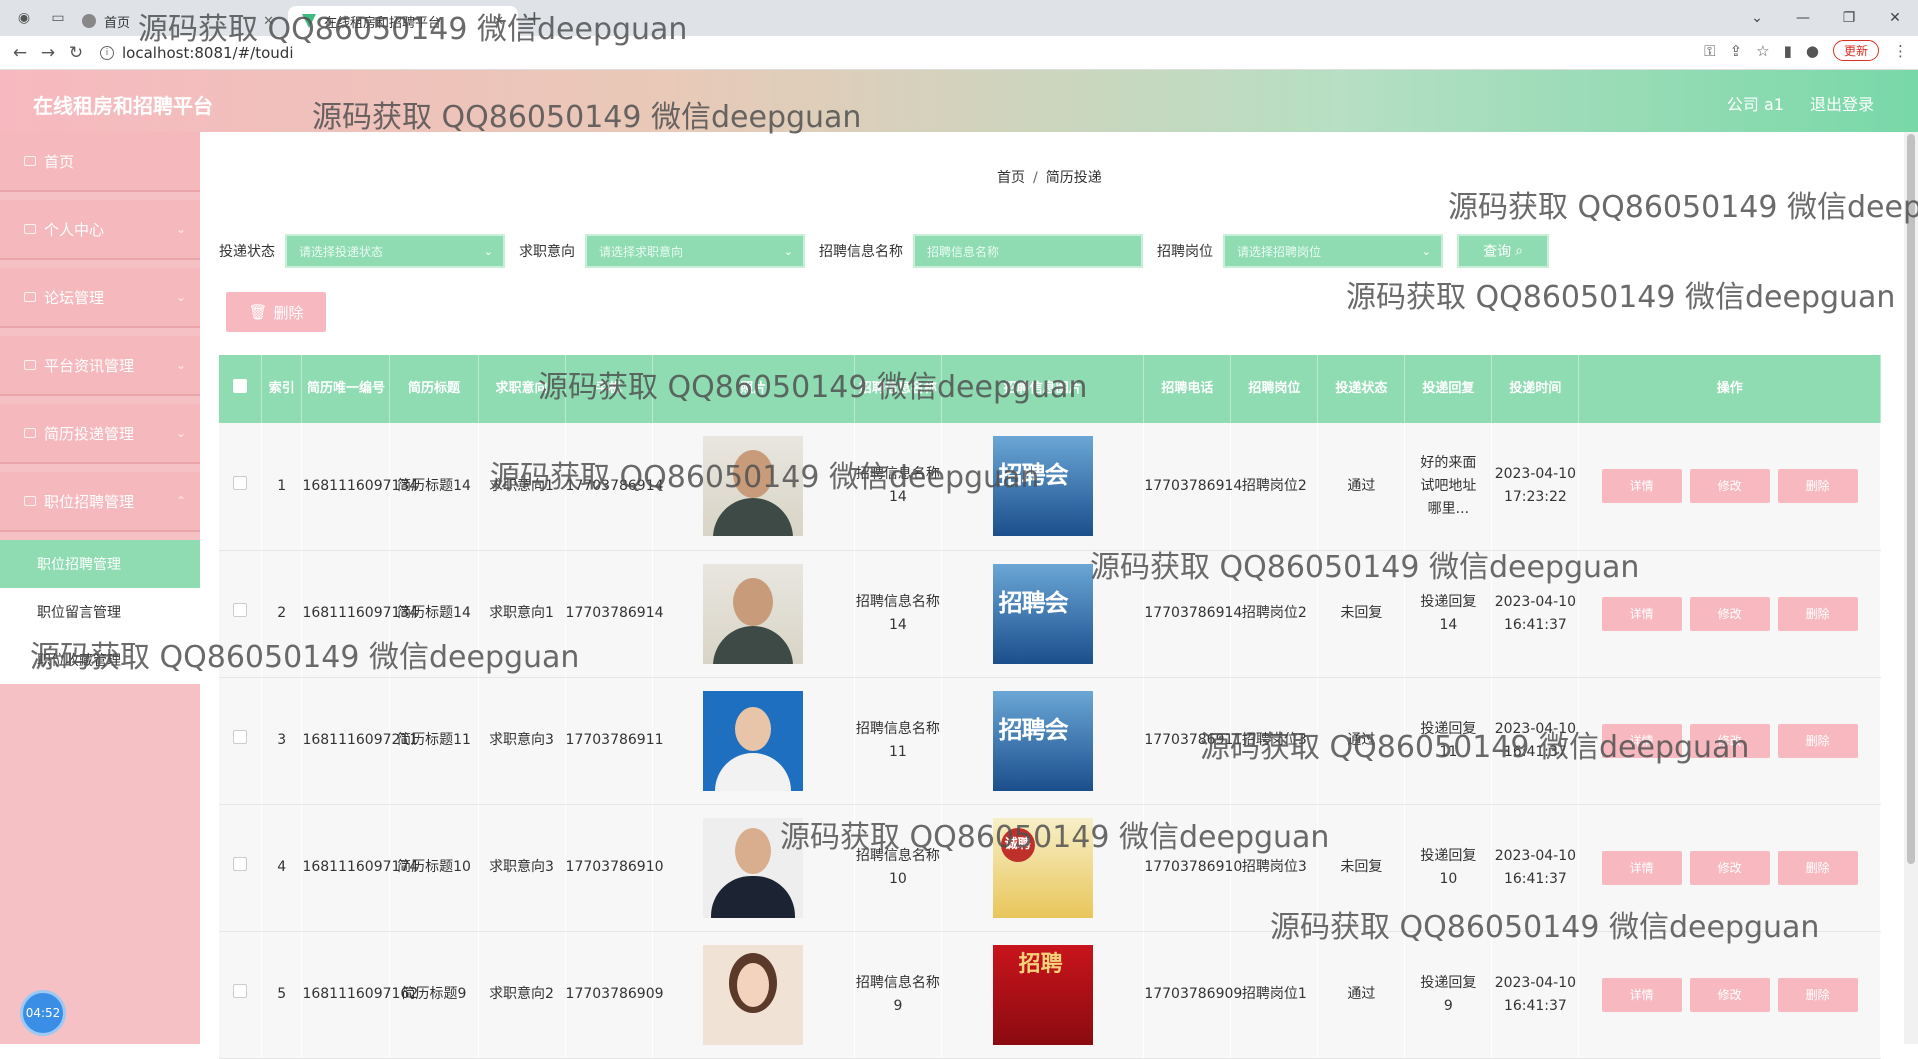 The height and width of the screenshot is (1059, 1918). What do you see at coordinates (1042, 613) in the screenshot?
I see `job-poster-image: 招聘会` at bounding box center [1042, 613].